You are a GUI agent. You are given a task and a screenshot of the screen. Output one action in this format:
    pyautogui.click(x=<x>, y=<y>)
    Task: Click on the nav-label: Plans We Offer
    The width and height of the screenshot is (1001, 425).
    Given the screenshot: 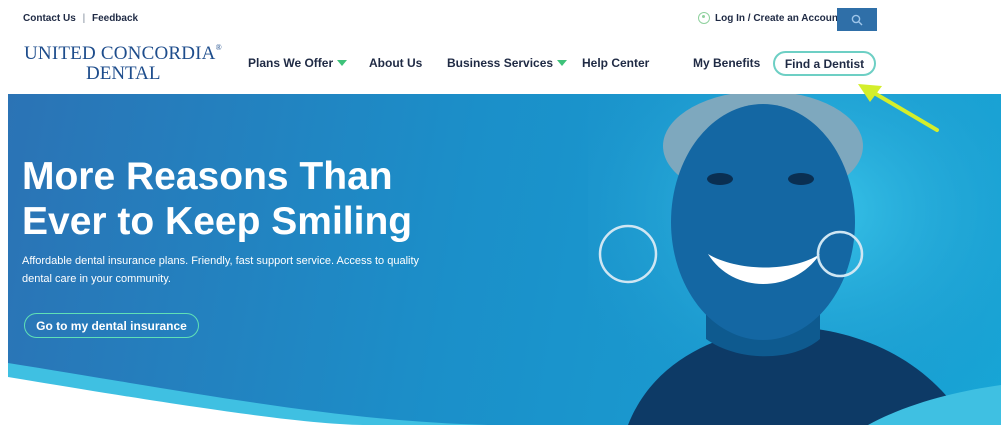 What is the action you would take?
    pyautogui.click(x=291, y=63)
    